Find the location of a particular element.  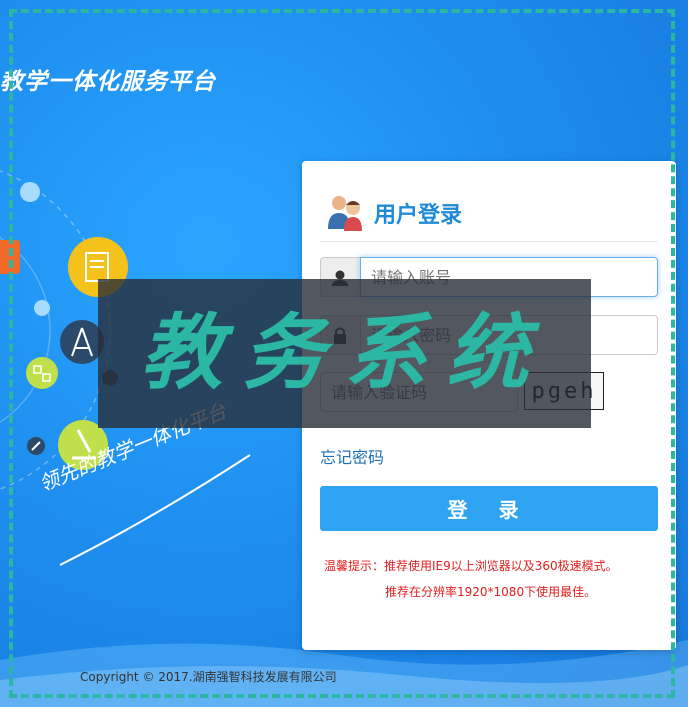

tip-line-1: 温馨提示：推荐使用IE9以上浏览器以及360极速模式。 is located at coordinates (471, 566).